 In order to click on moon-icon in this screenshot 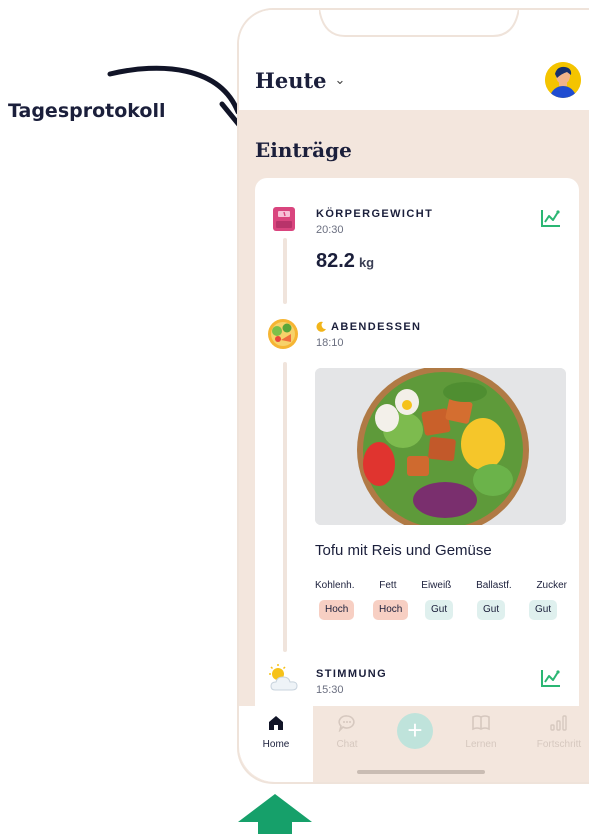, I will do `click(321, 326)`.